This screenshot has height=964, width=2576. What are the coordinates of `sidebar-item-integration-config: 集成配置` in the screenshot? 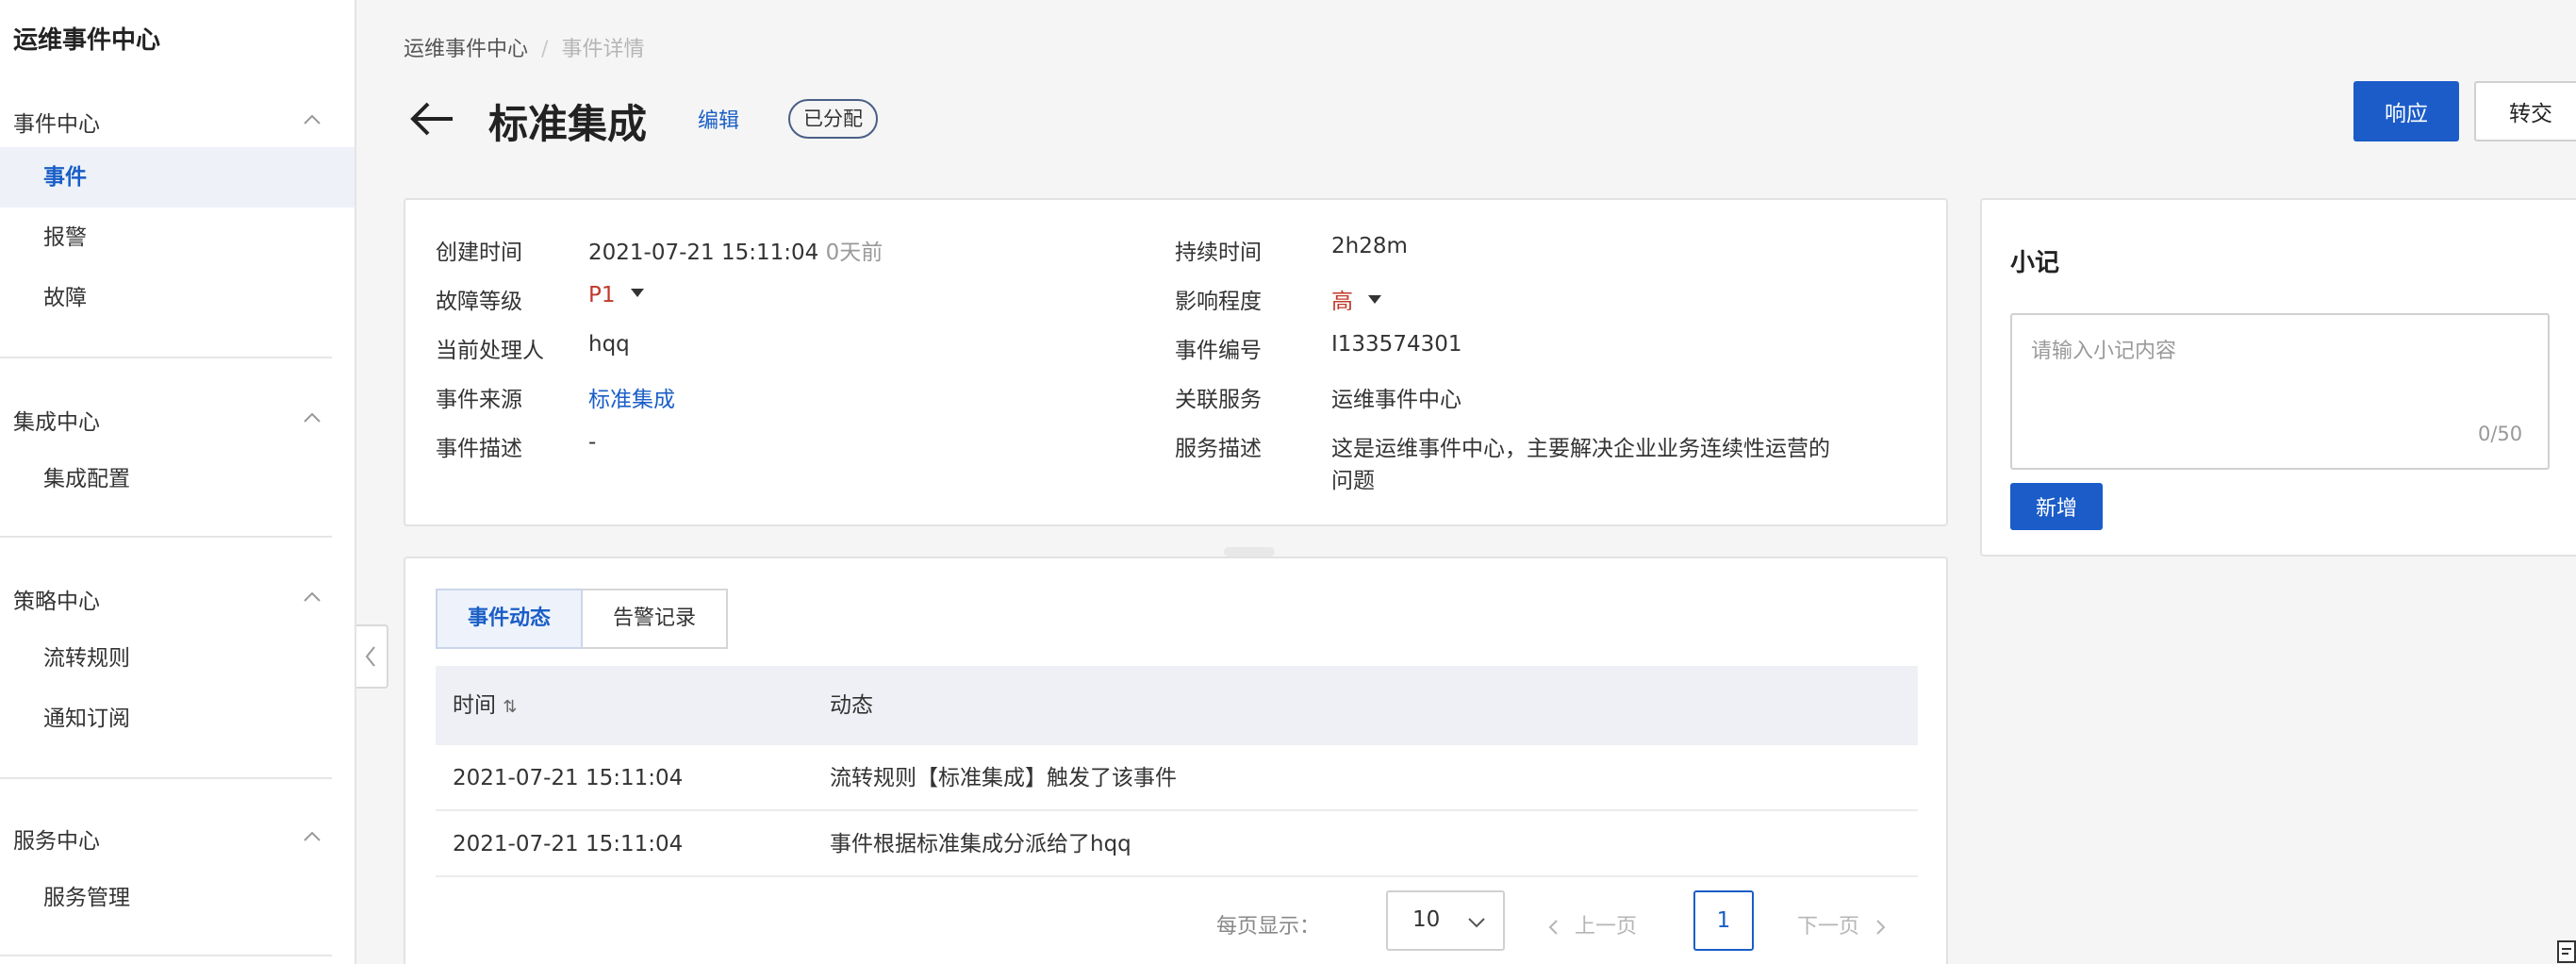 It's located at (177, 479).